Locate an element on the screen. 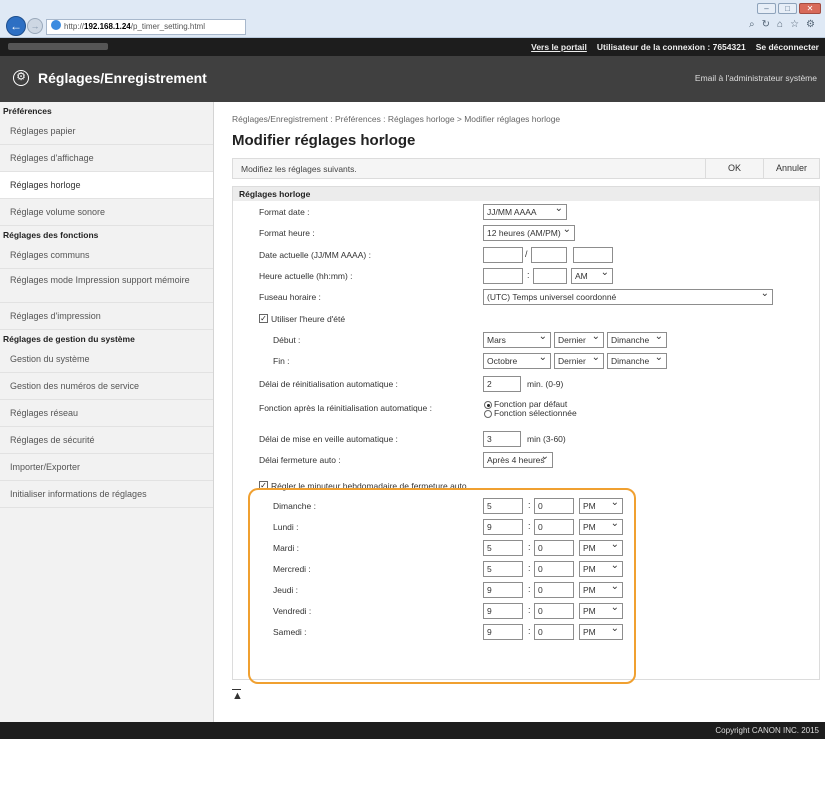 Image resolution: width=825 pixels, height=802 pixels. row-date-format: Format date : JJ/MM AAAA is located at coordinates (526, 213).